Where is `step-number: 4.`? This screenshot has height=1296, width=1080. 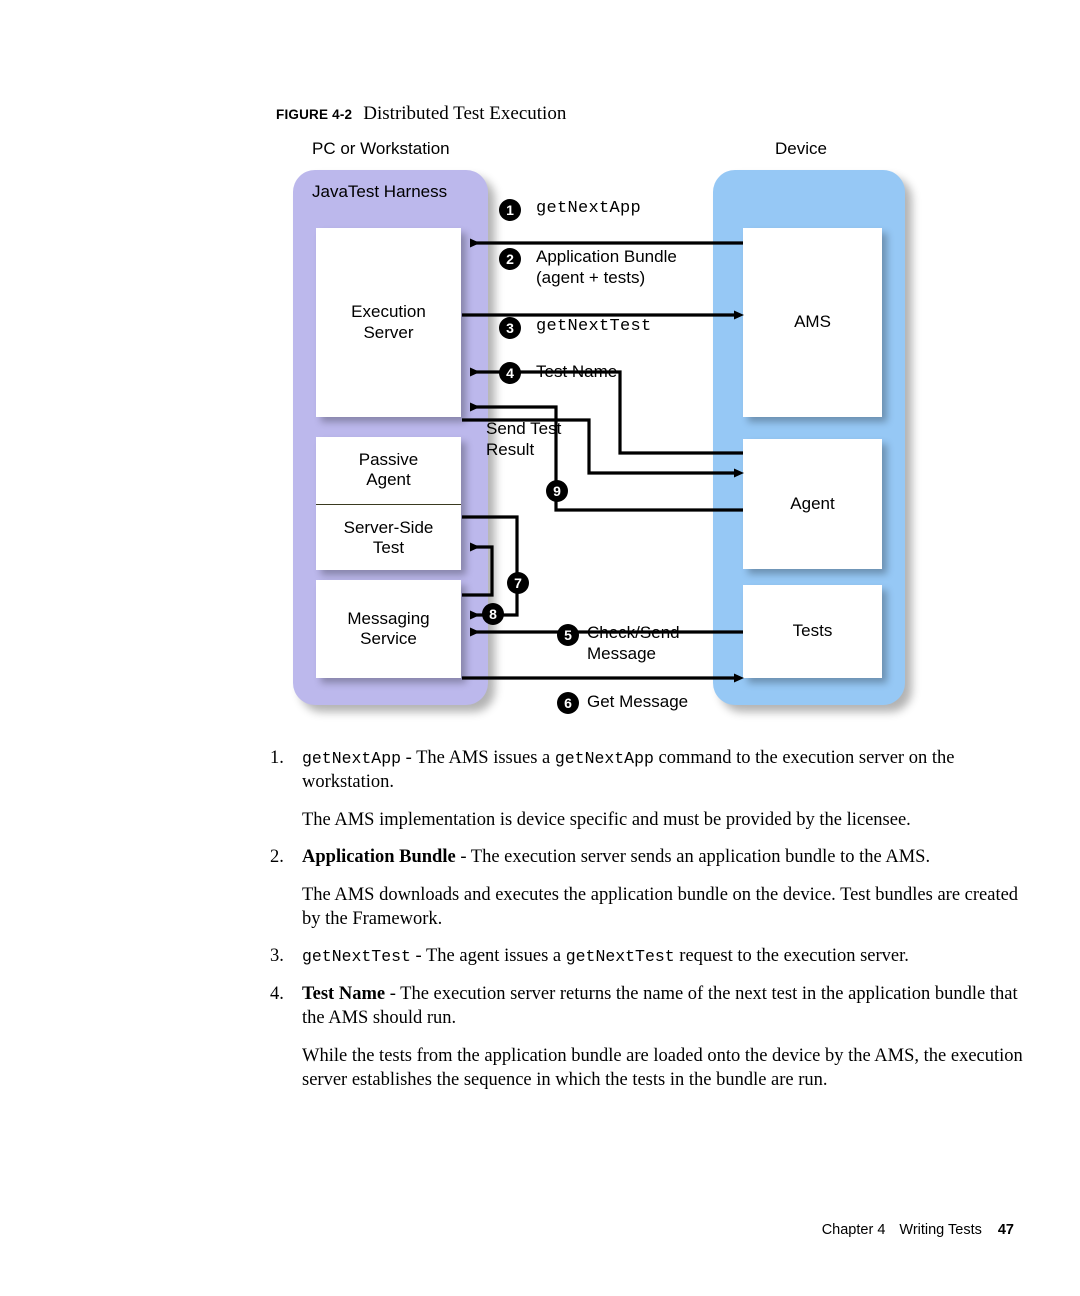
step-number: 4. is located at coordinates (277, 993).